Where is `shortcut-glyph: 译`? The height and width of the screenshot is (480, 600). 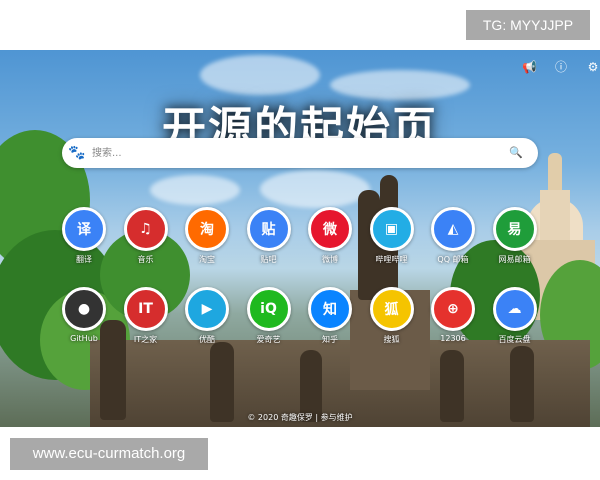
shortcut-glyph: 译 is located at coordinates (84, 230).